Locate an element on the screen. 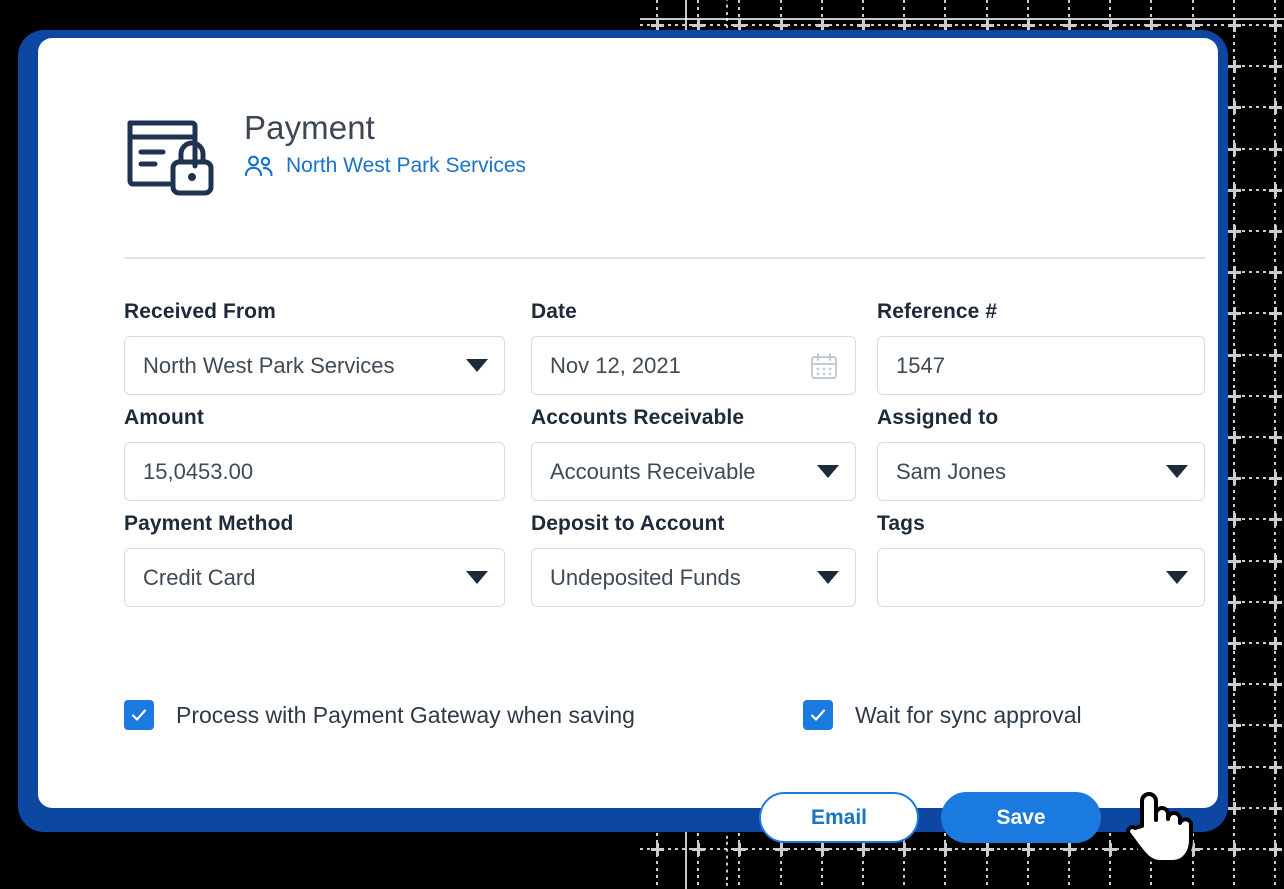 This screenshot has width=1284, height=889. card-header: Payment North West Park Services is located at coordinates (325, 152).